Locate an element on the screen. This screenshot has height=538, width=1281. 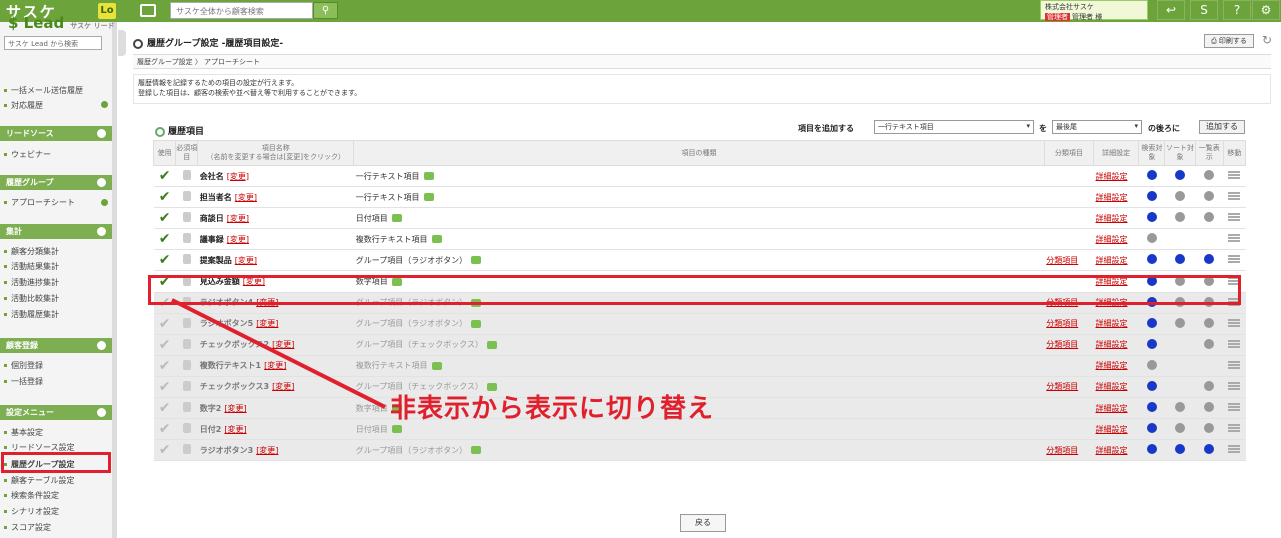
back-button: 戻る is located at coordinates (703, 523).